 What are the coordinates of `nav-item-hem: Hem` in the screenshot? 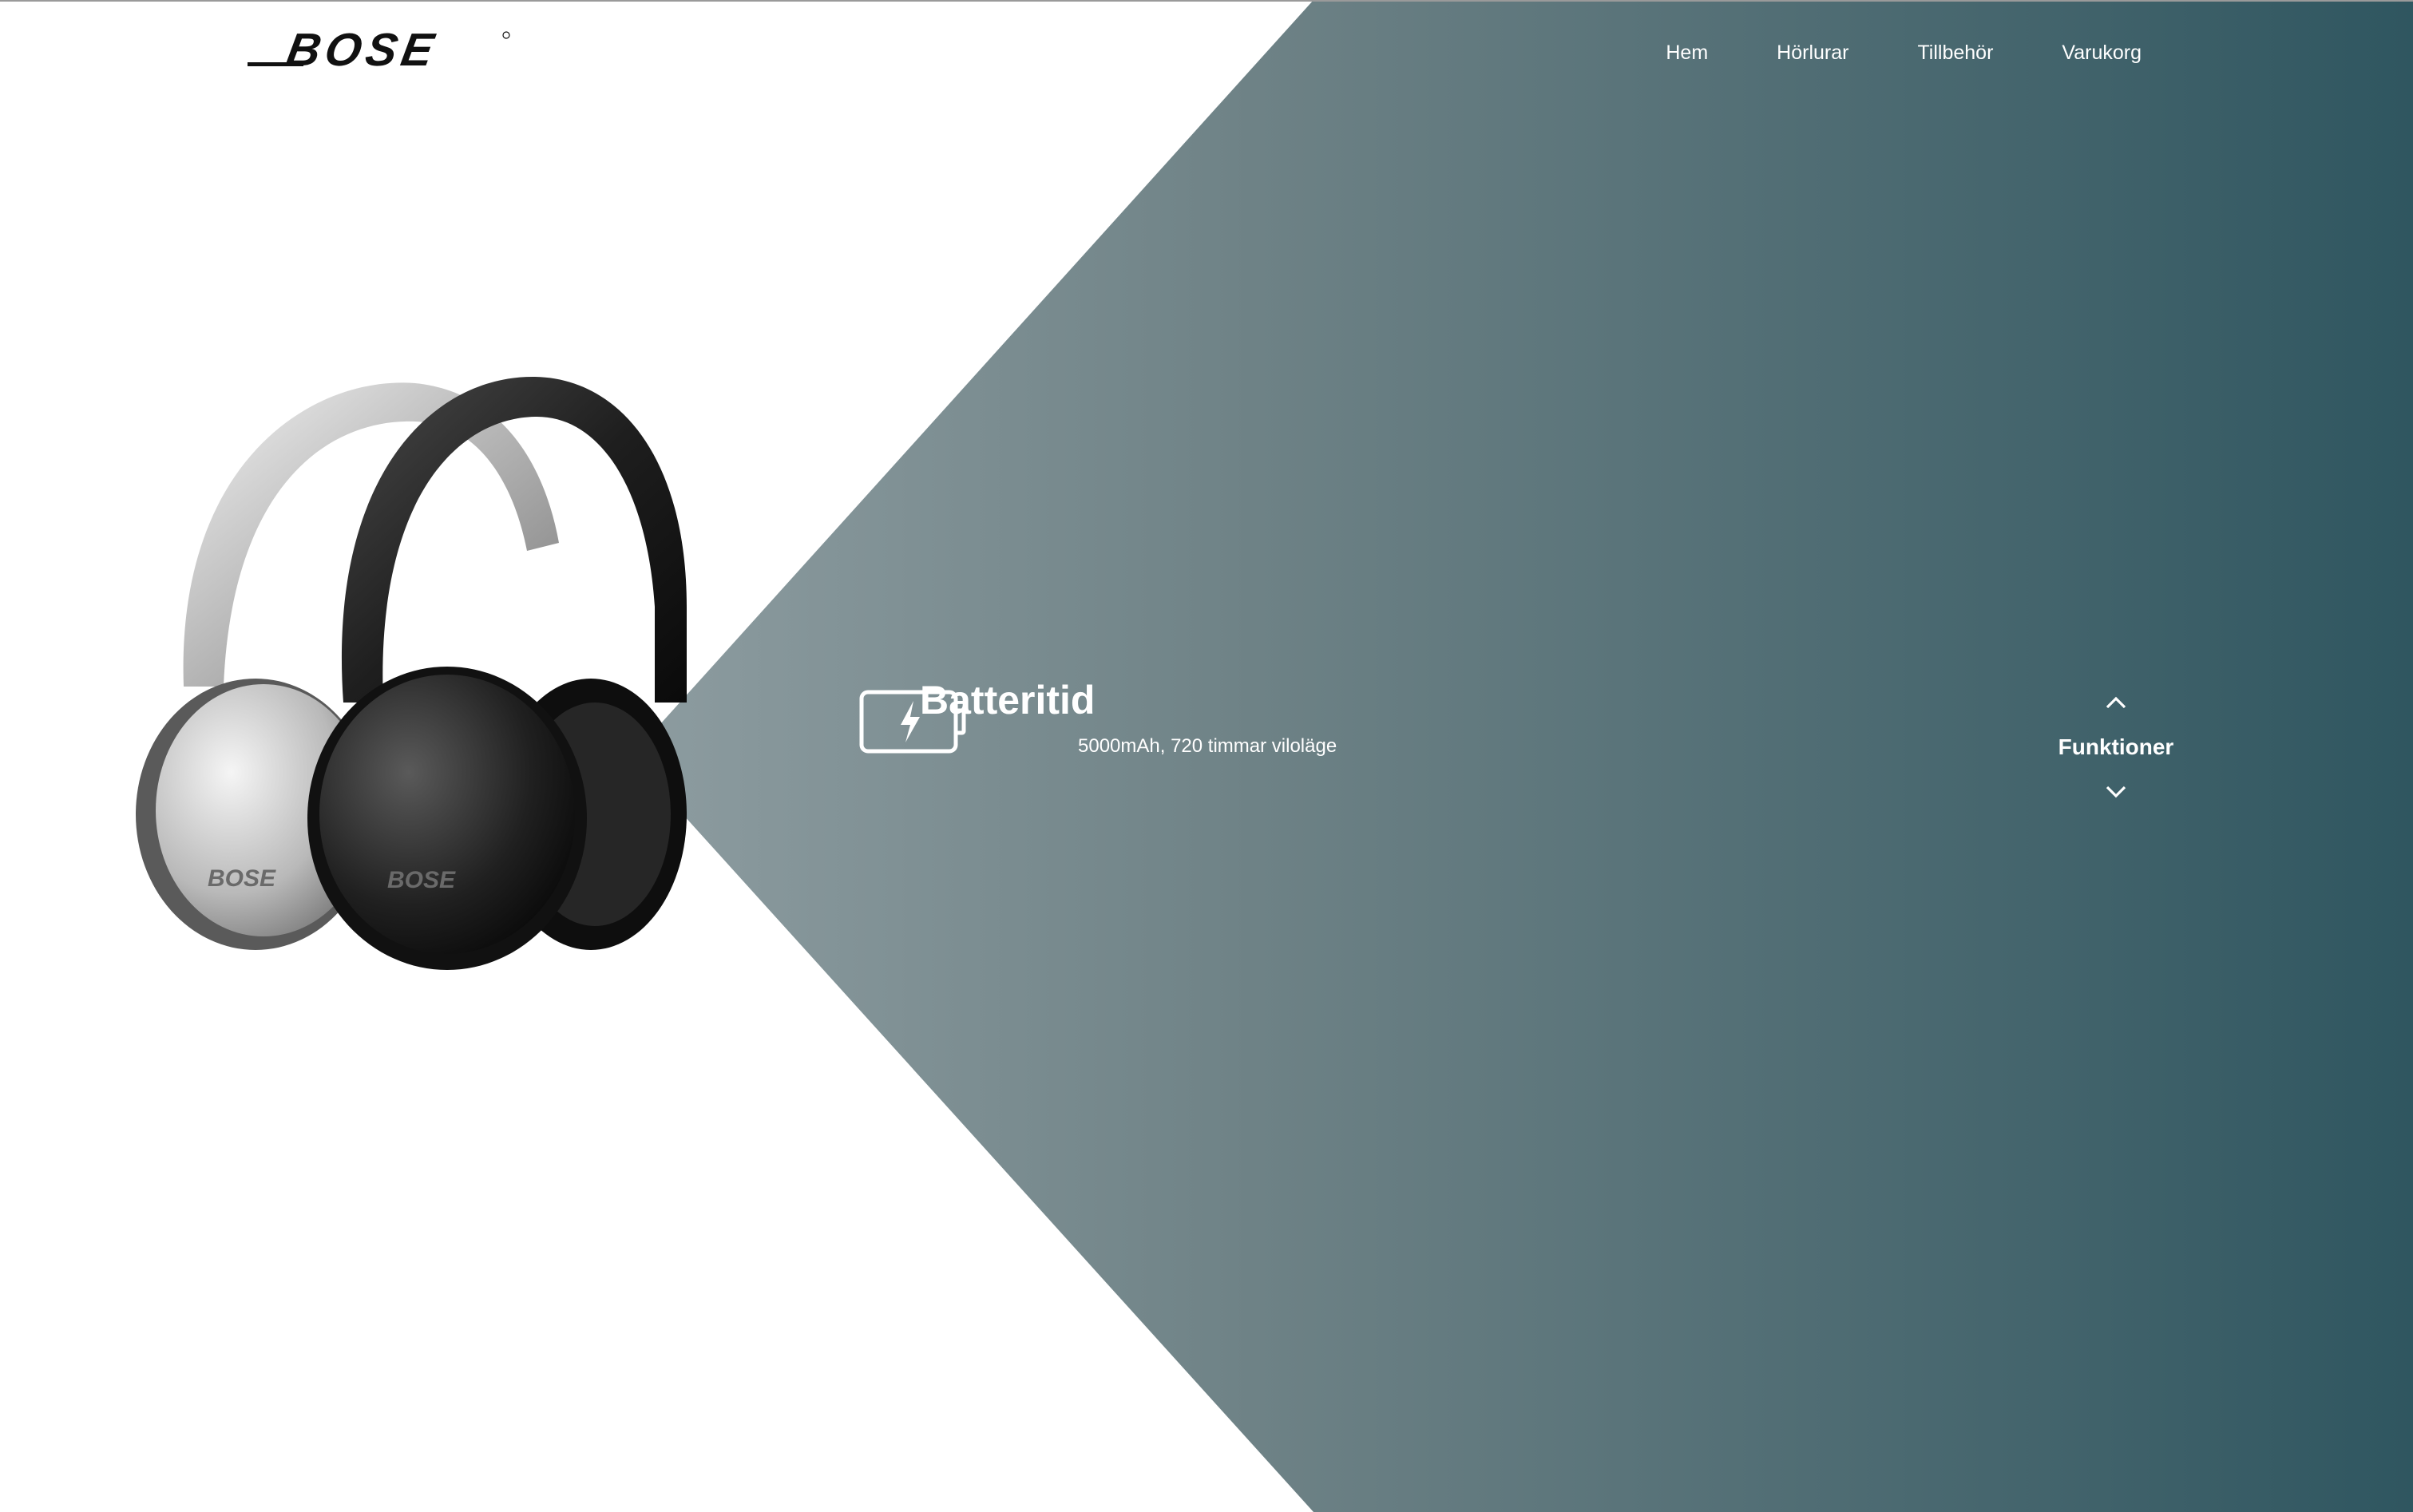 It's located at (1687, 52).